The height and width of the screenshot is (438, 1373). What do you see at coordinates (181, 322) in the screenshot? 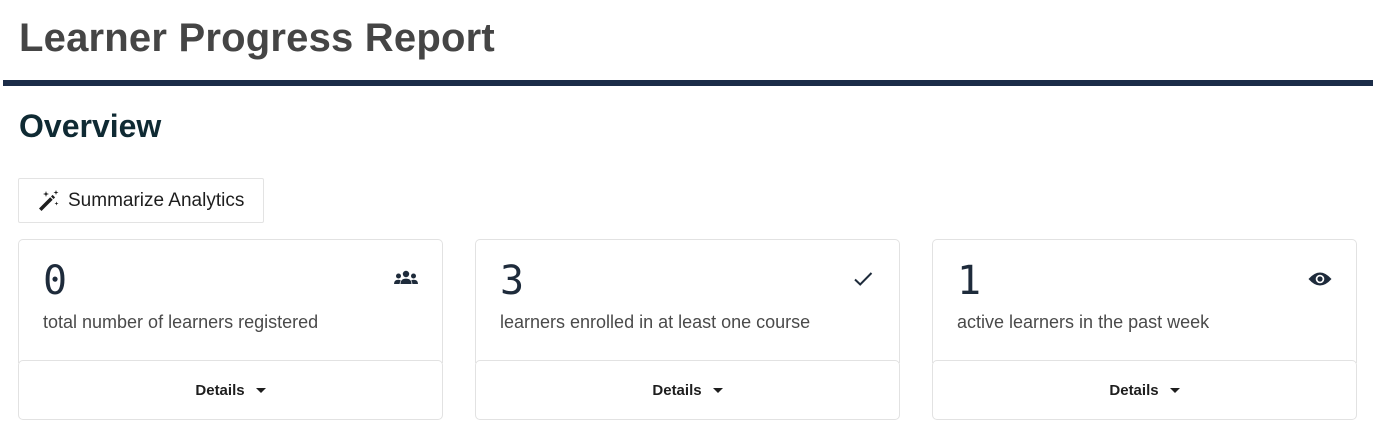
I see `stat-description: total number of learners registered` at bounding box center [181, 322].